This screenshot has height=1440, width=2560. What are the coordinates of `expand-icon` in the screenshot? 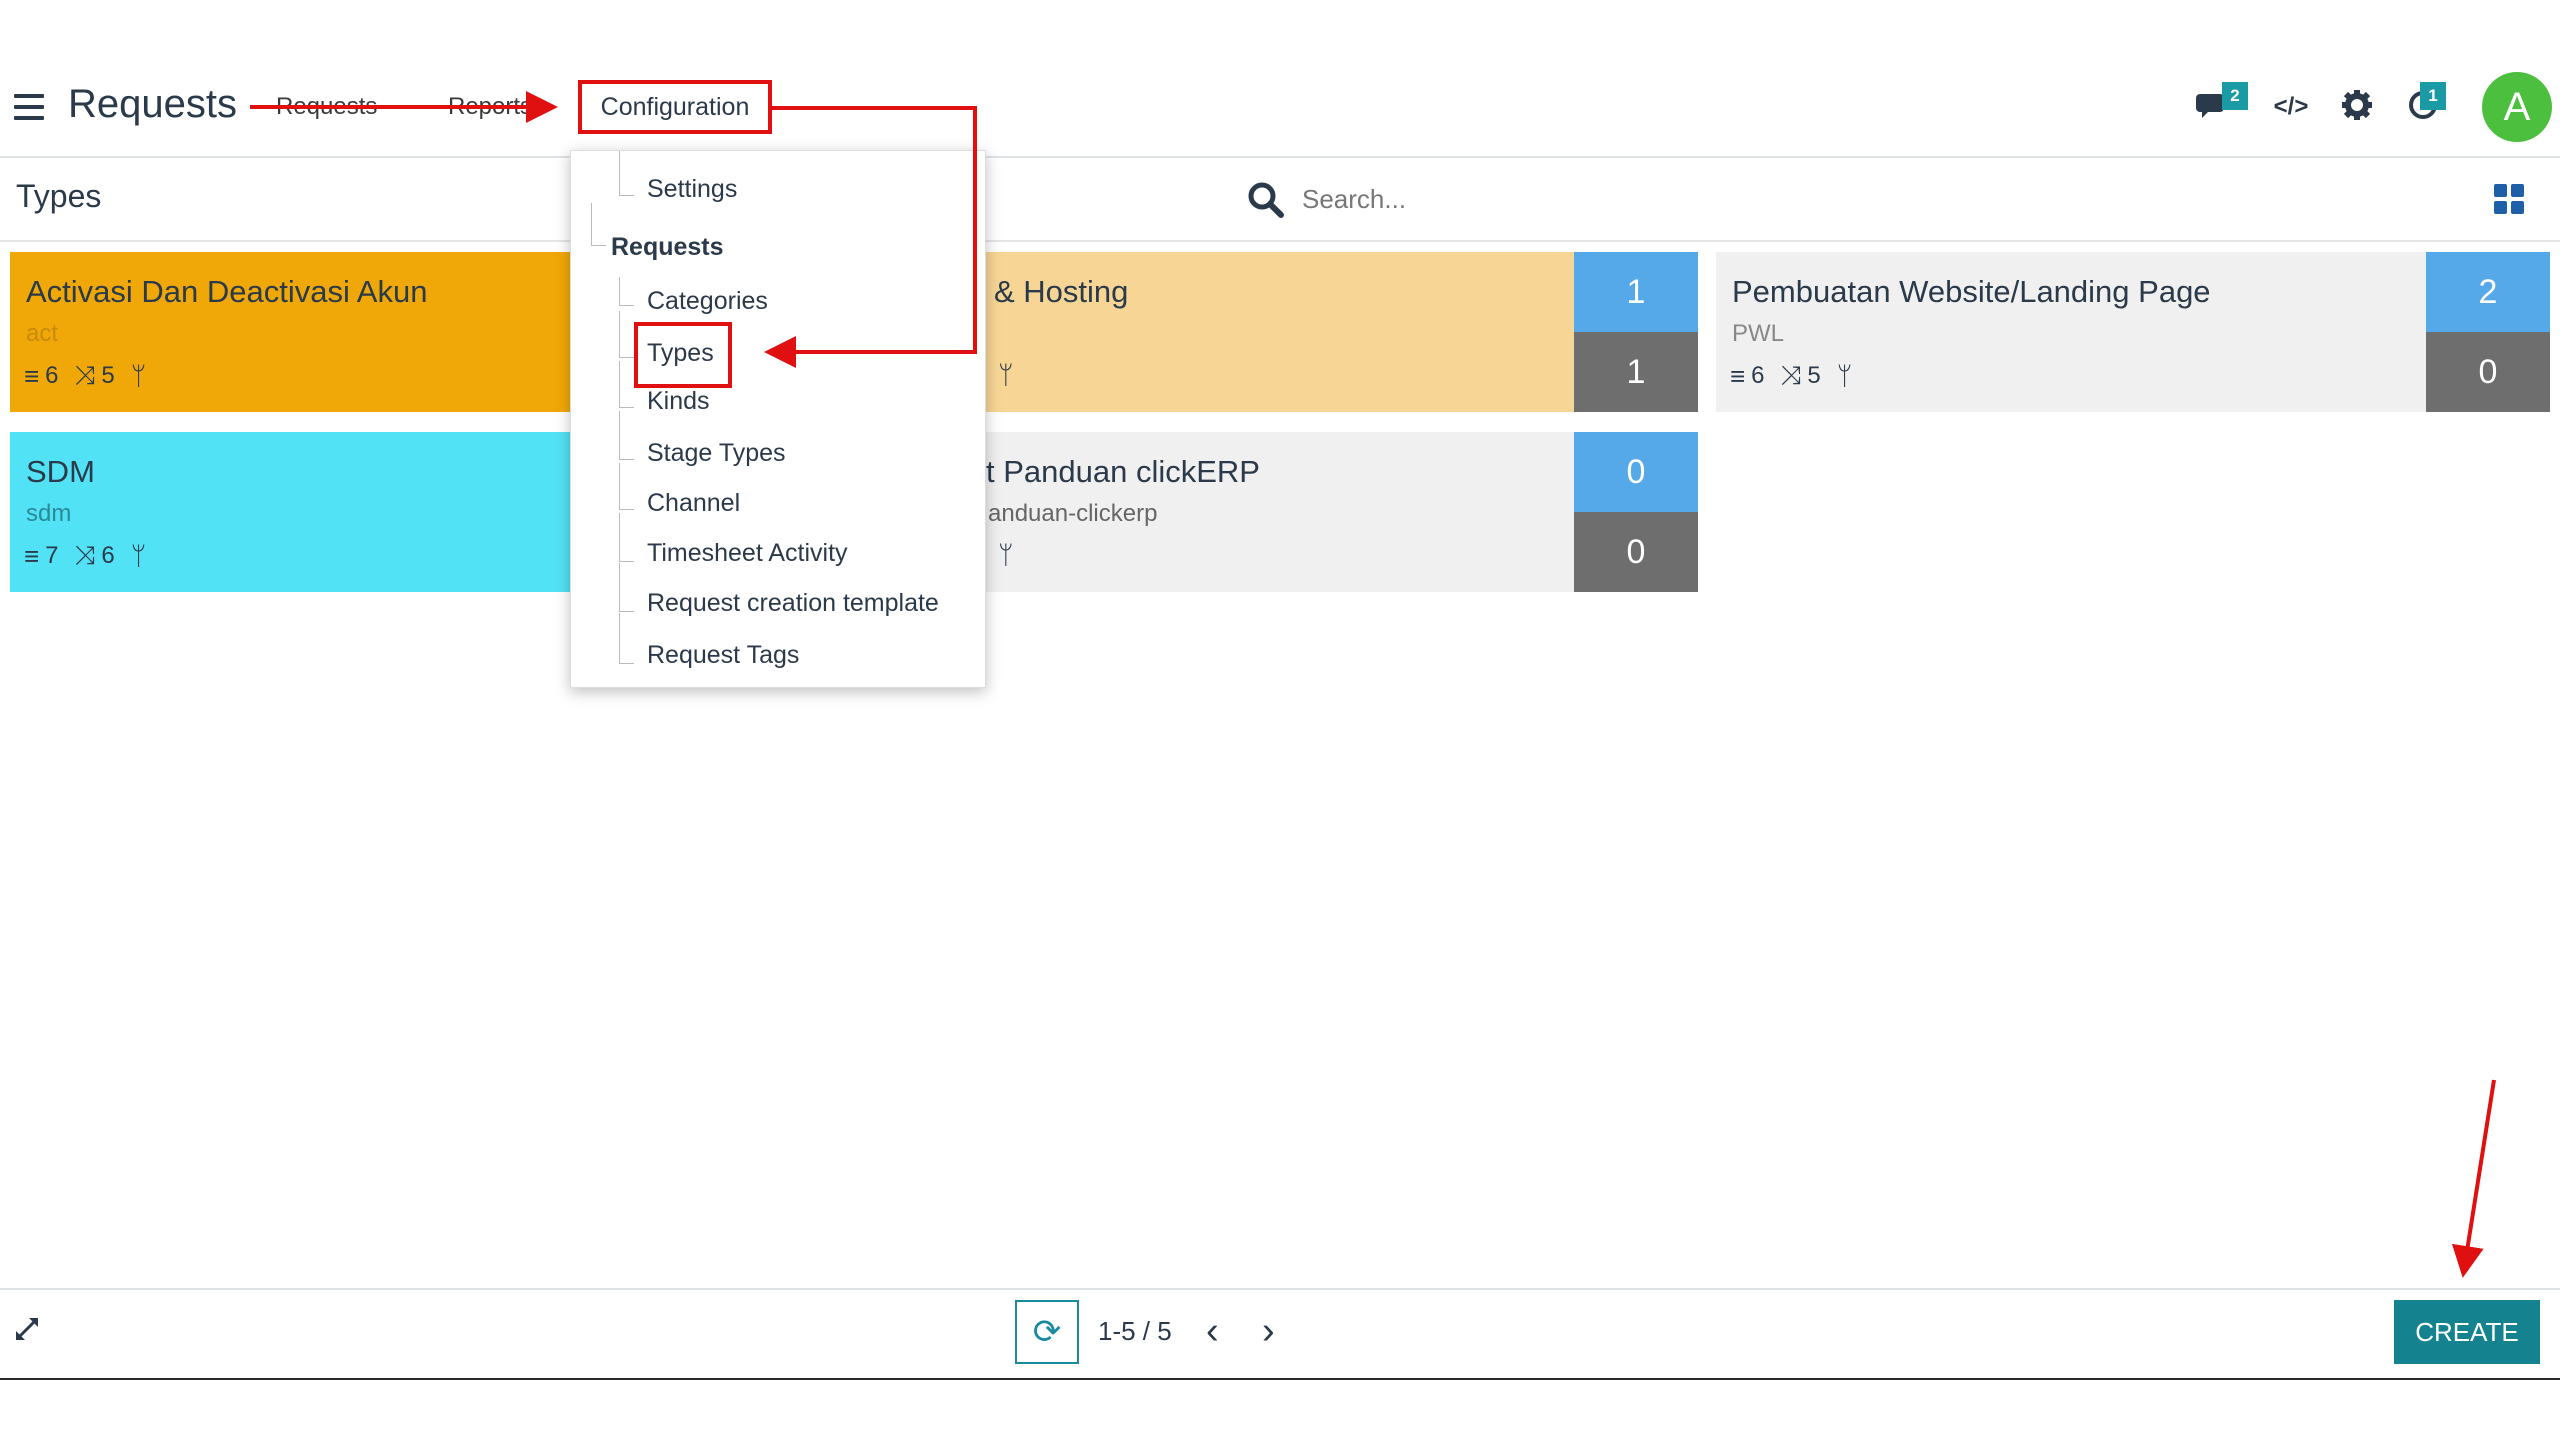 It's located at (27, 1329).